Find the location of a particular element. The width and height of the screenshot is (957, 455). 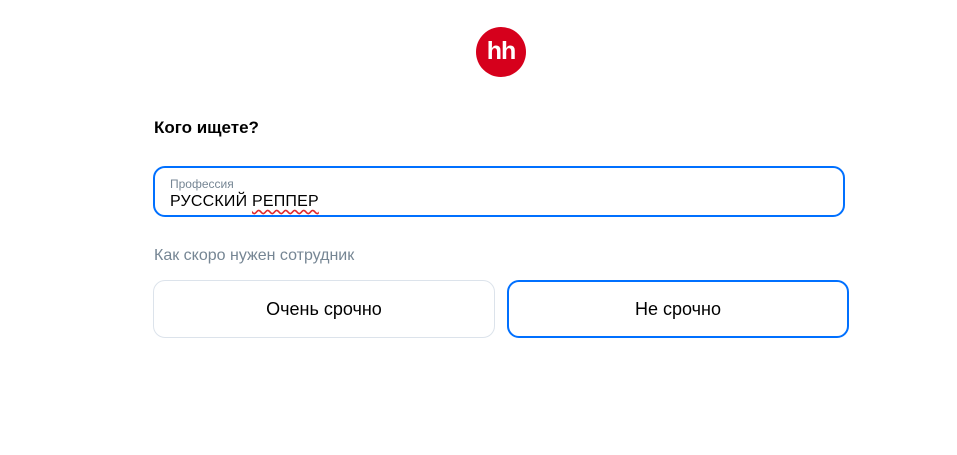

profession-field: Профессия РУССКИЙ РЕППЕР is located at coordinates (499, 191).